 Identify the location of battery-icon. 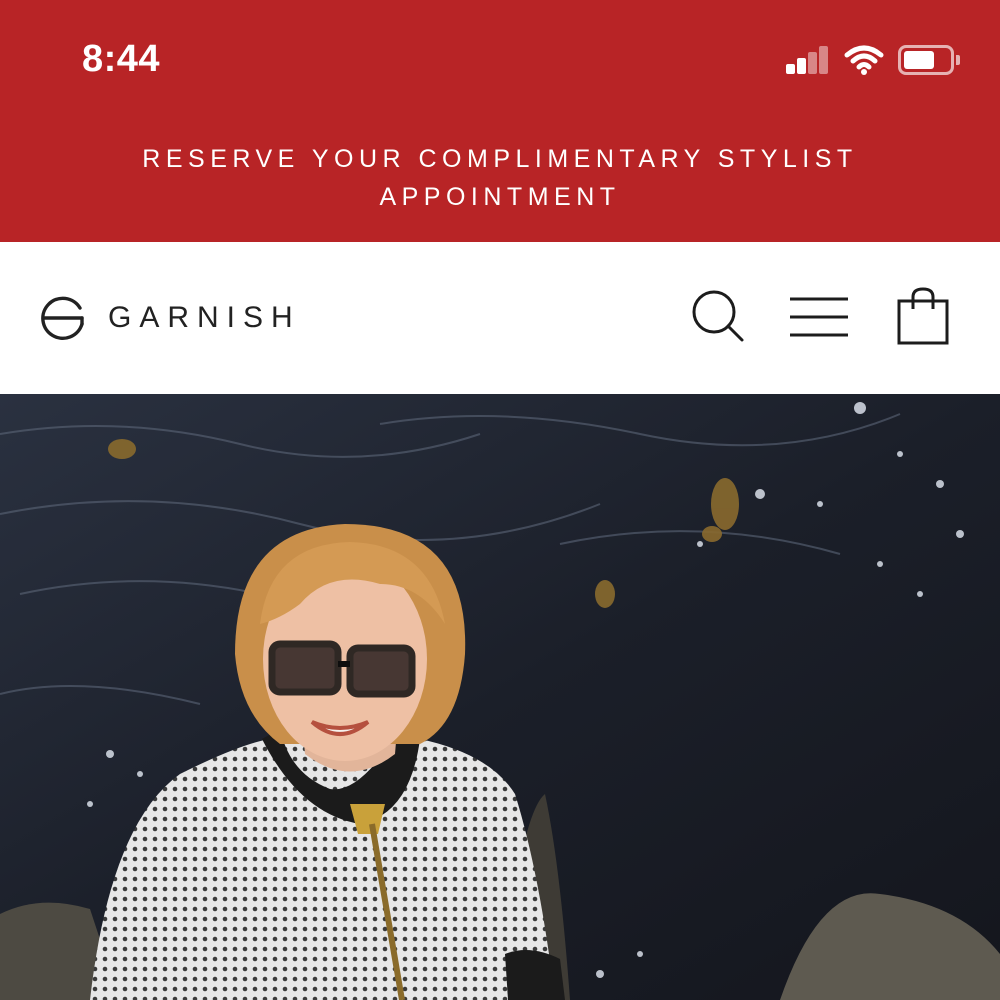
(929, 60).